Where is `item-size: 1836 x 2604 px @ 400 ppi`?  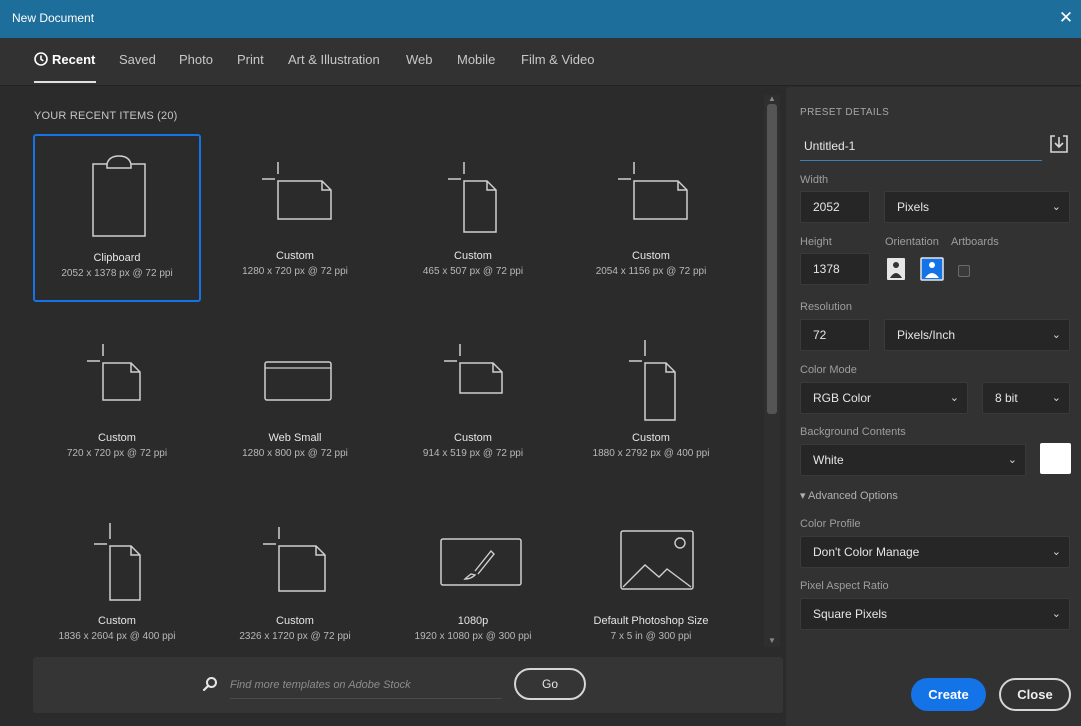 item-size: 1836 x 2604 px @ 400 ppi is located at coordinates (117, 636).